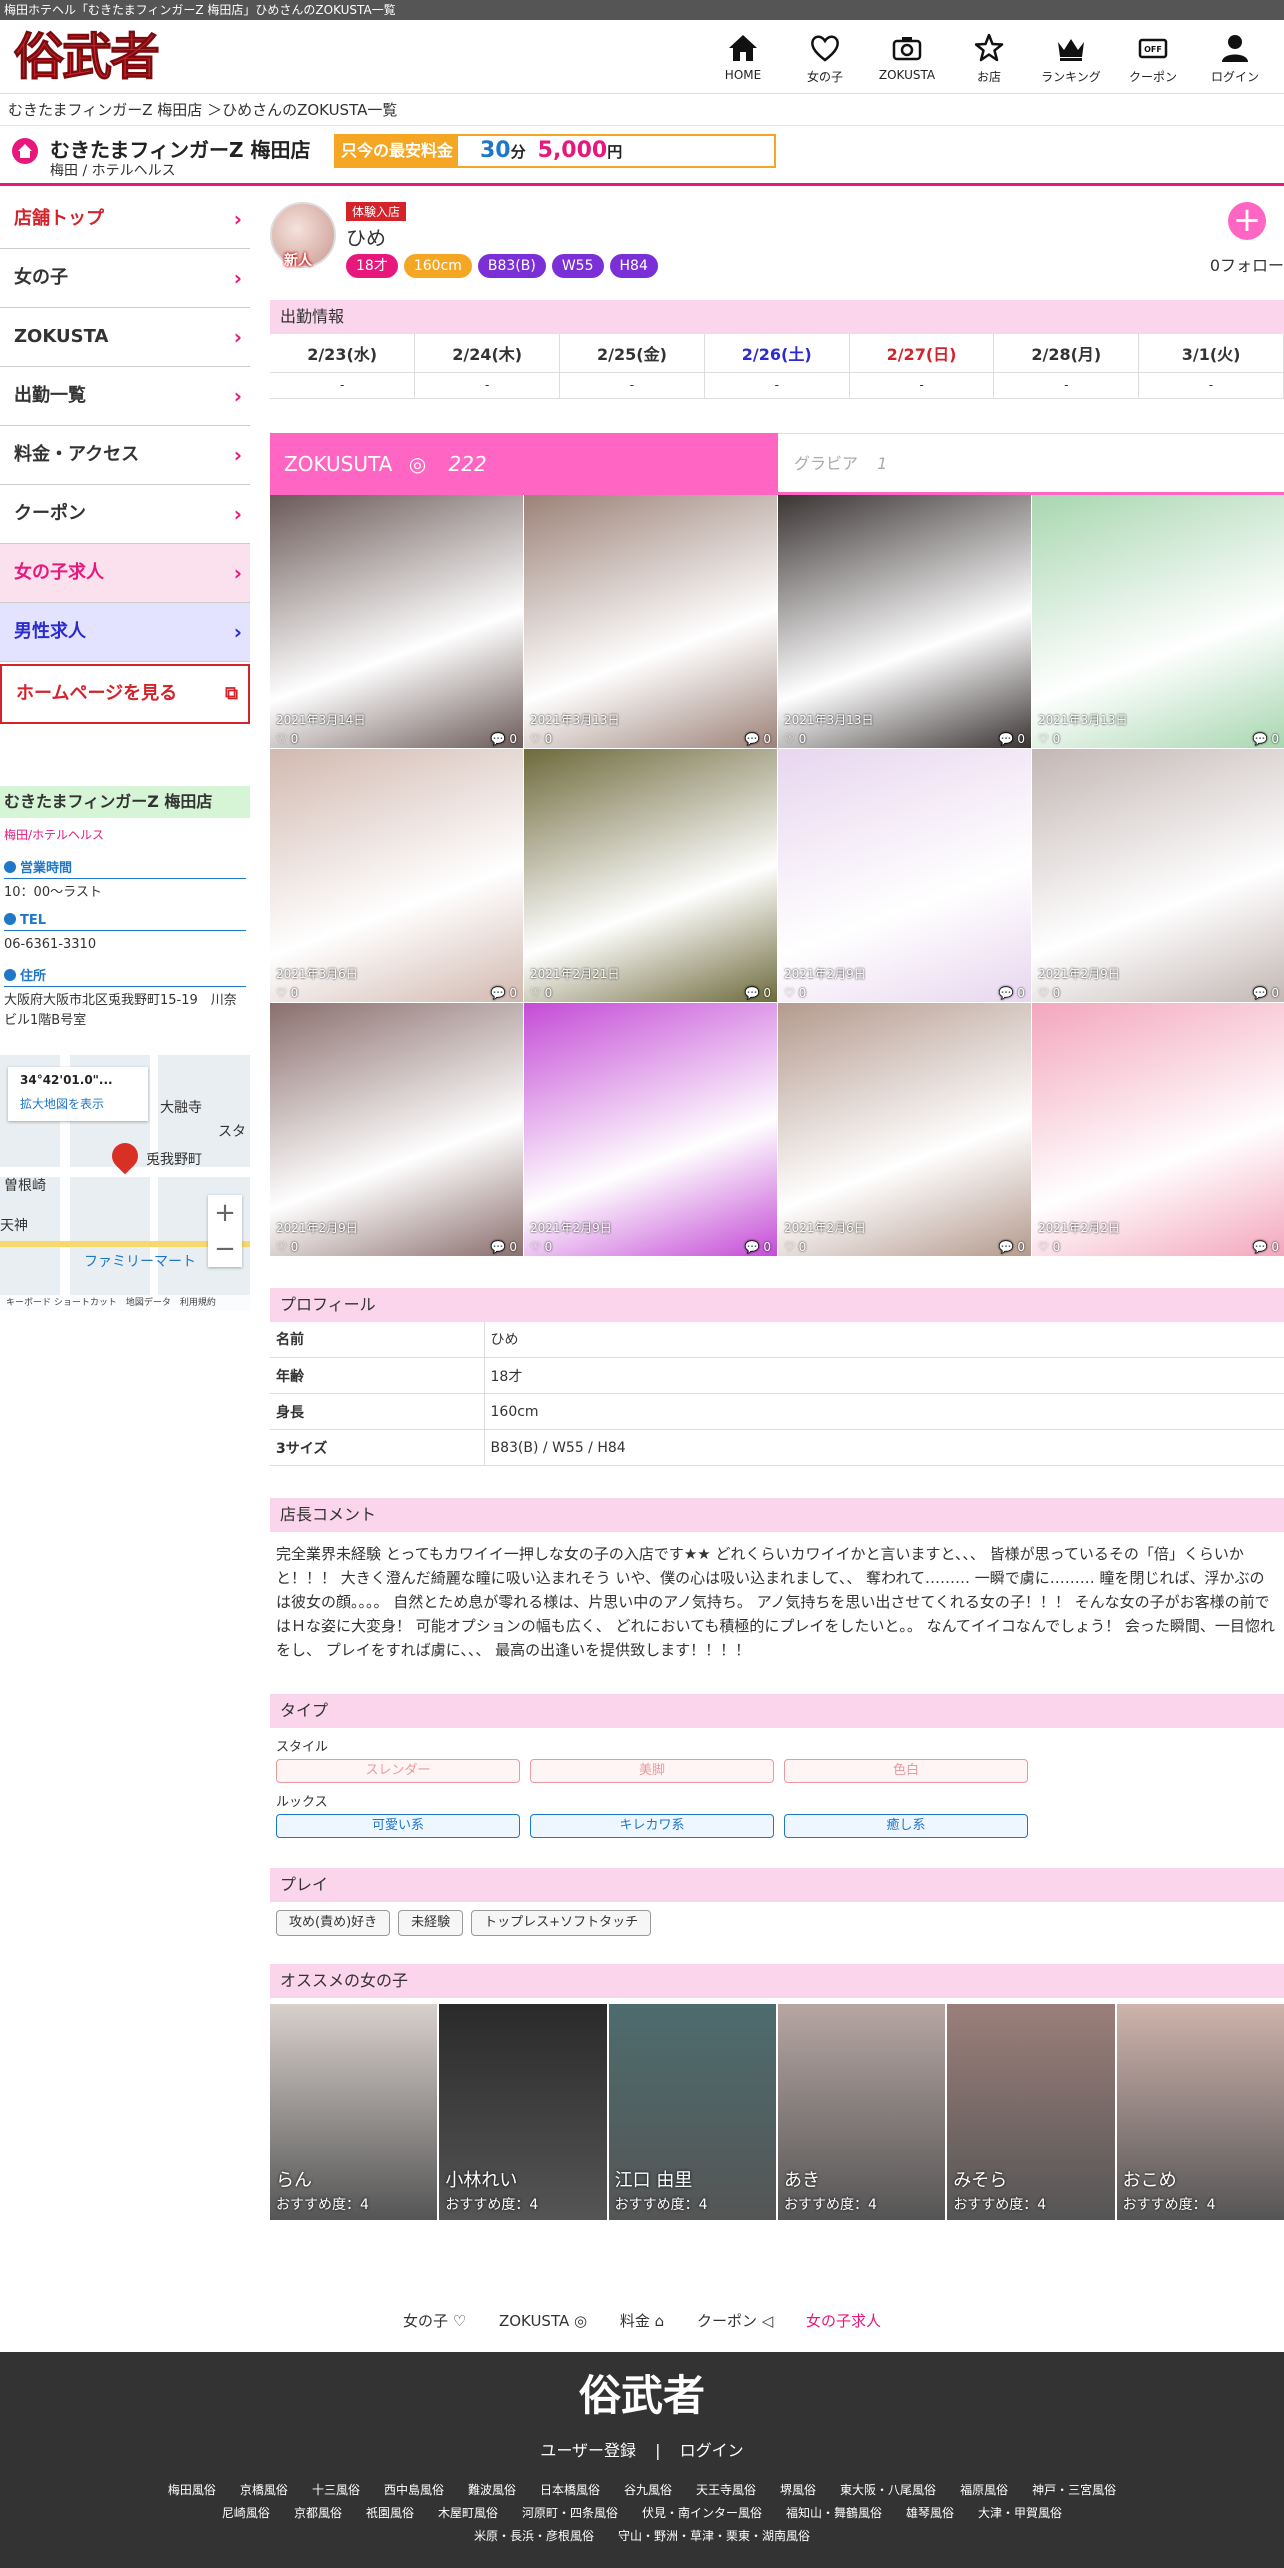  I want to click on sidebar-item-shop-top: 店舗トップ ›, so click(125, 219).